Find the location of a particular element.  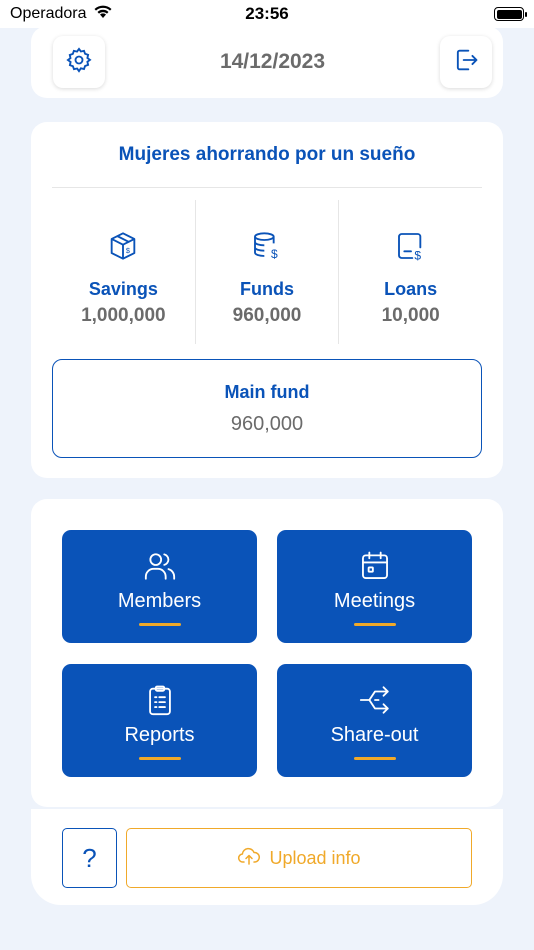

stat-value: 960,000 is located at coordinates (267, 315).